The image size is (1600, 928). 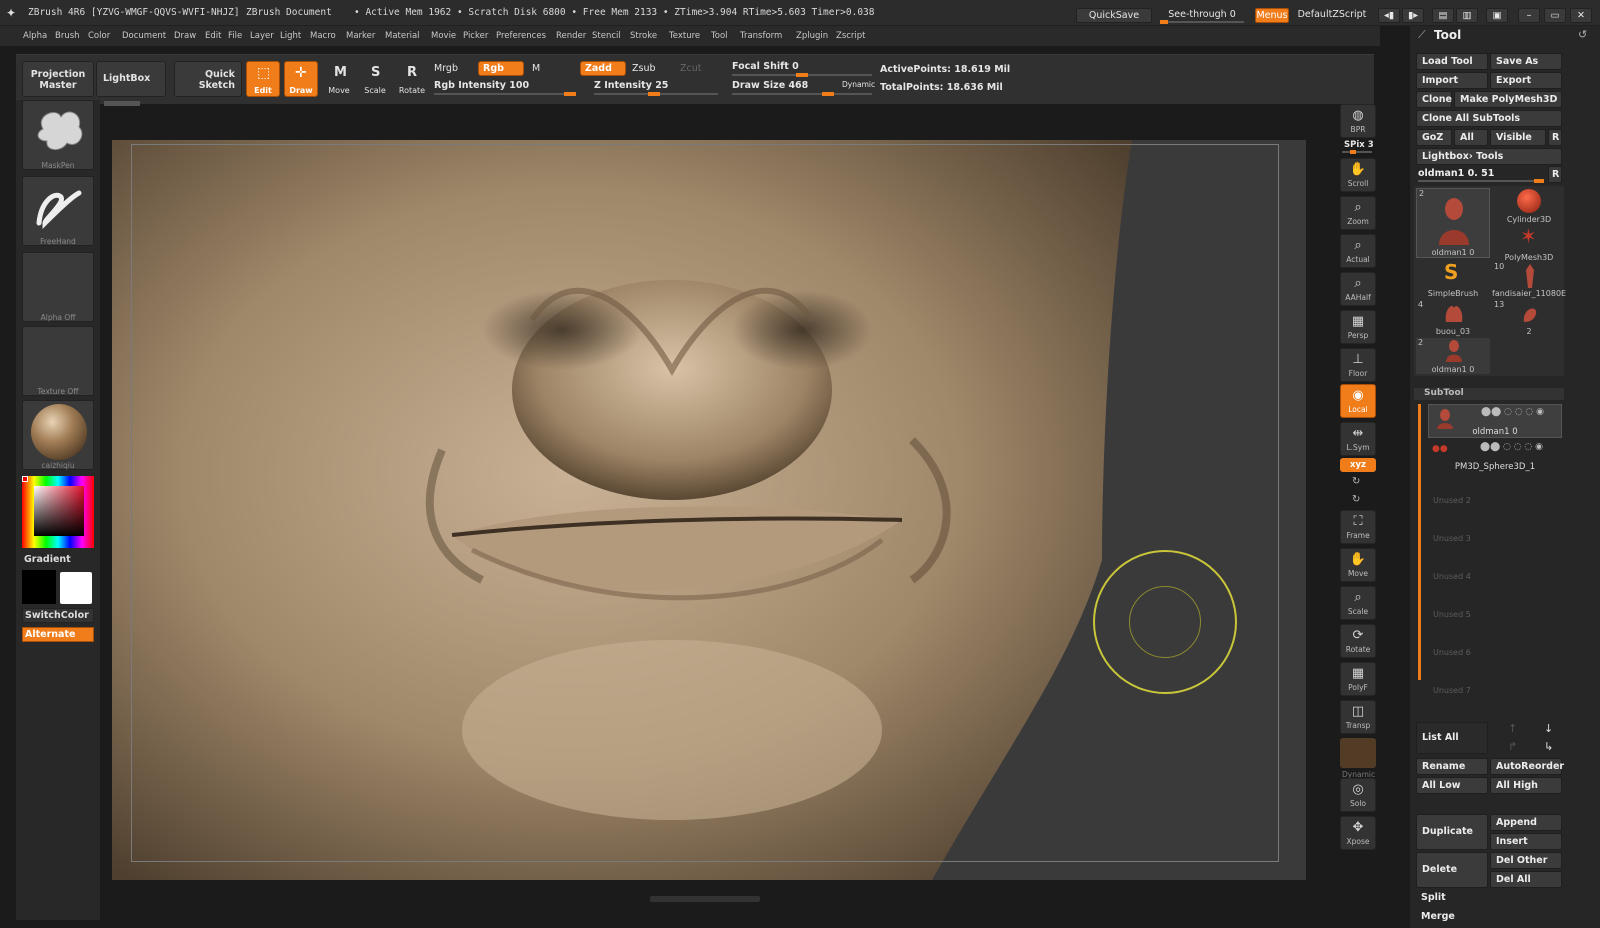 What do you see at coordinates (761, 36) in the screenshot?
I see `menu-transform: Transform` at bounding box center [761, 36].